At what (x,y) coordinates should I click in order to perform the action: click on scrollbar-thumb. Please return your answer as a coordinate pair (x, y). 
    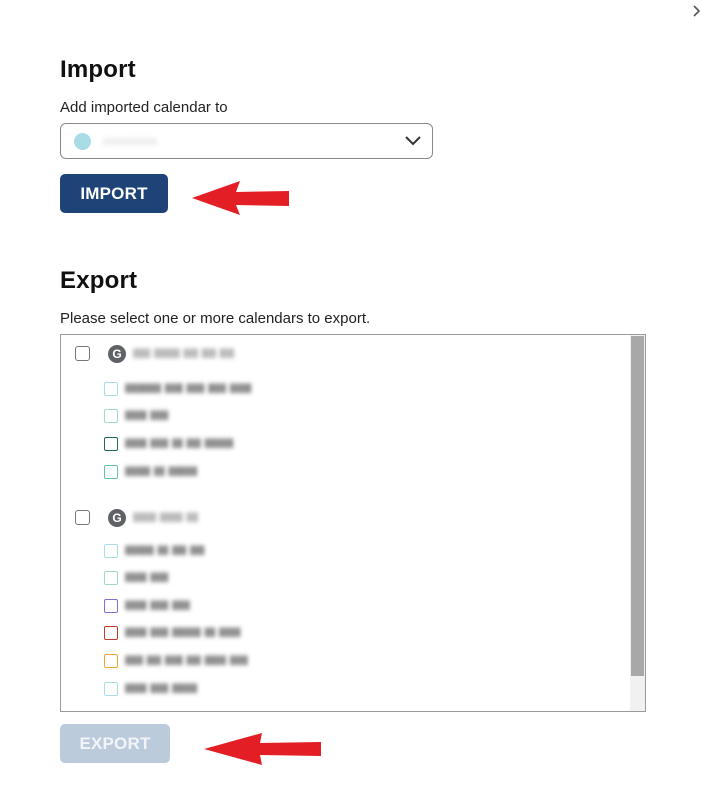
    Looking at the image, I should click on (637, 506).